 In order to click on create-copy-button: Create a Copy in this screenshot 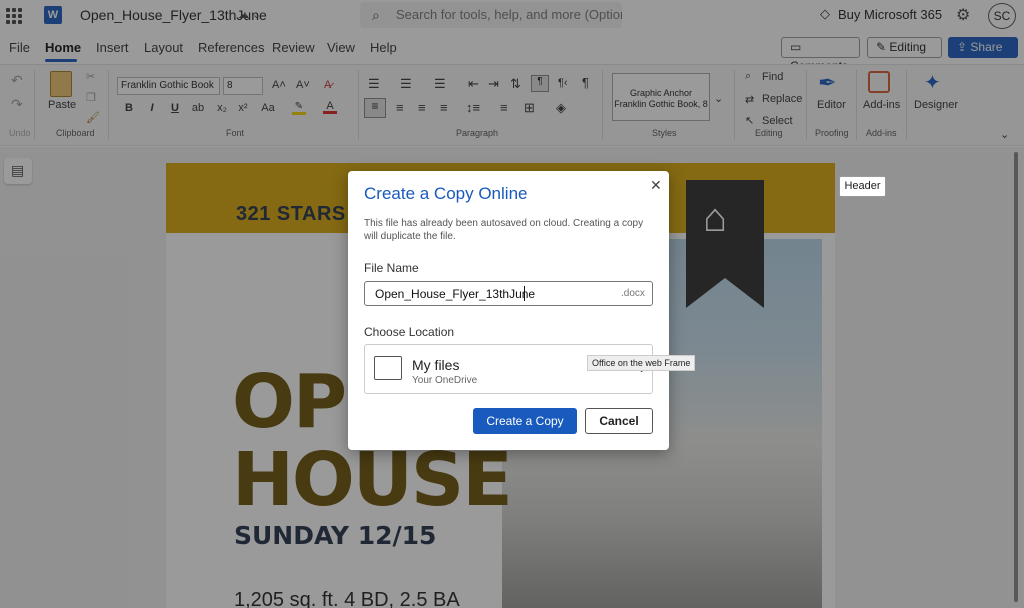, I will do `click(525, 421)`.